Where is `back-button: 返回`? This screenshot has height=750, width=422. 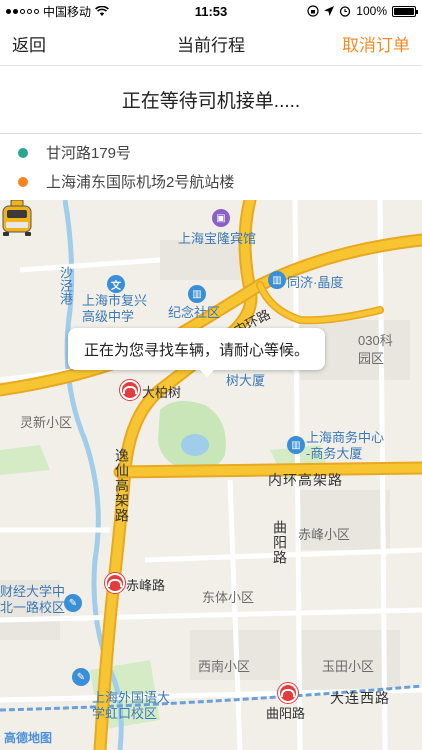 back-button: 返回 is located at coordinates (29, 43).